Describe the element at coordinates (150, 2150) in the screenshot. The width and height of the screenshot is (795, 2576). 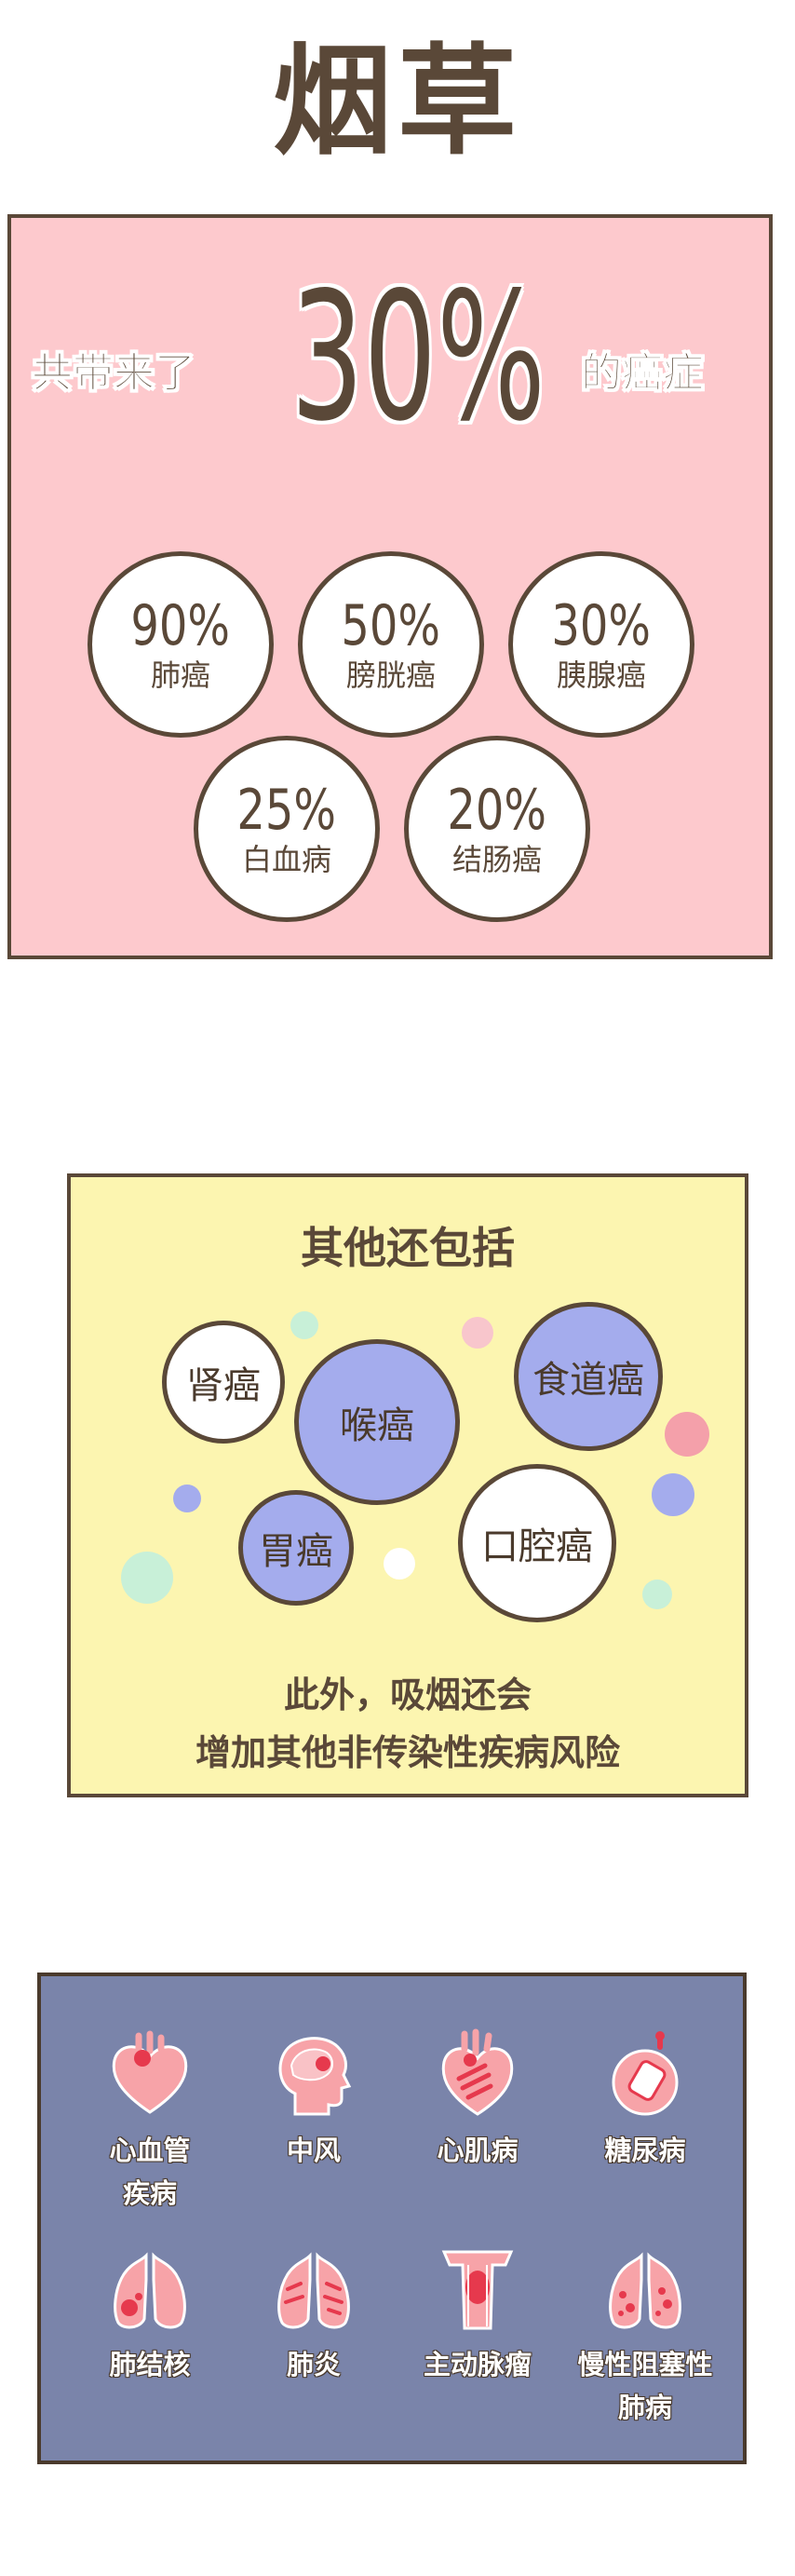
I see `disease-label-line-1: 心血管` at that location.